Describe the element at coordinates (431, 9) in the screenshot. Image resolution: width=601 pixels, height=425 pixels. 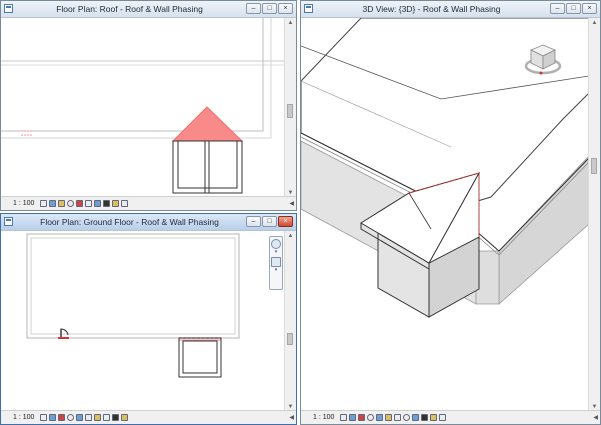
I see `view-3d-title: 3D View: {3D} - Roof & Wall Phasing` at that location.